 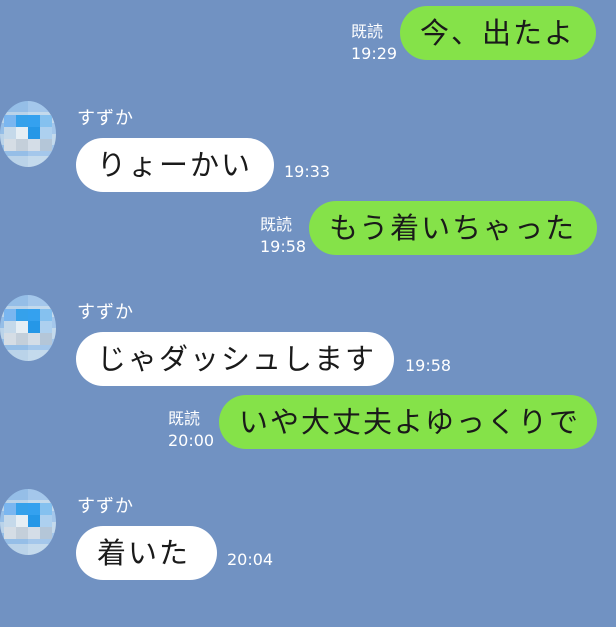 I want to click on message-text: いや大丈夫よゆっくりで, so click(x=410, y=422).